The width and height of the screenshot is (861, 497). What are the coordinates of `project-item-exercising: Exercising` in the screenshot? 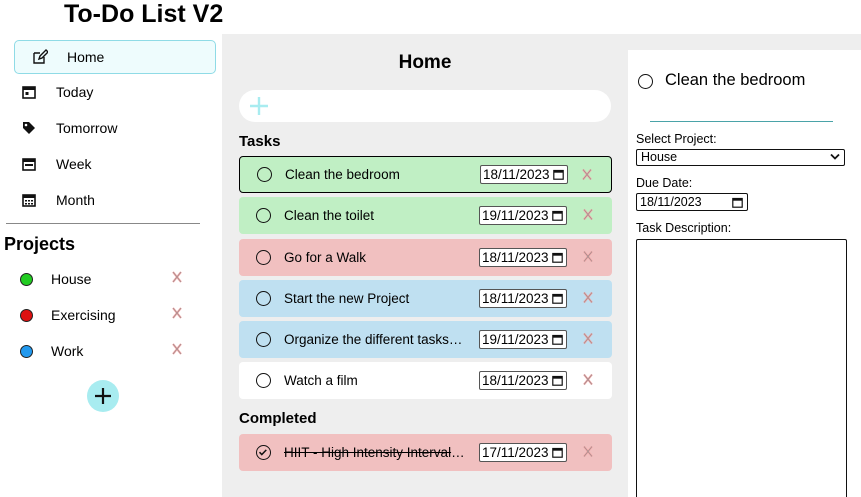 It's located at (105, 315).